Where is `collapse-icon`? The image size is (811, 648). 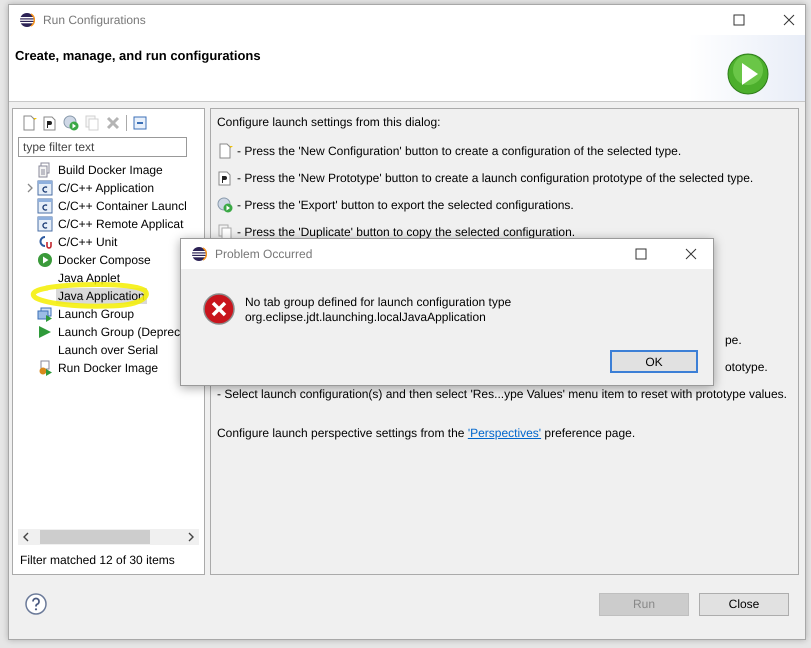 collapse-icon is located at coordinates (140, 123).